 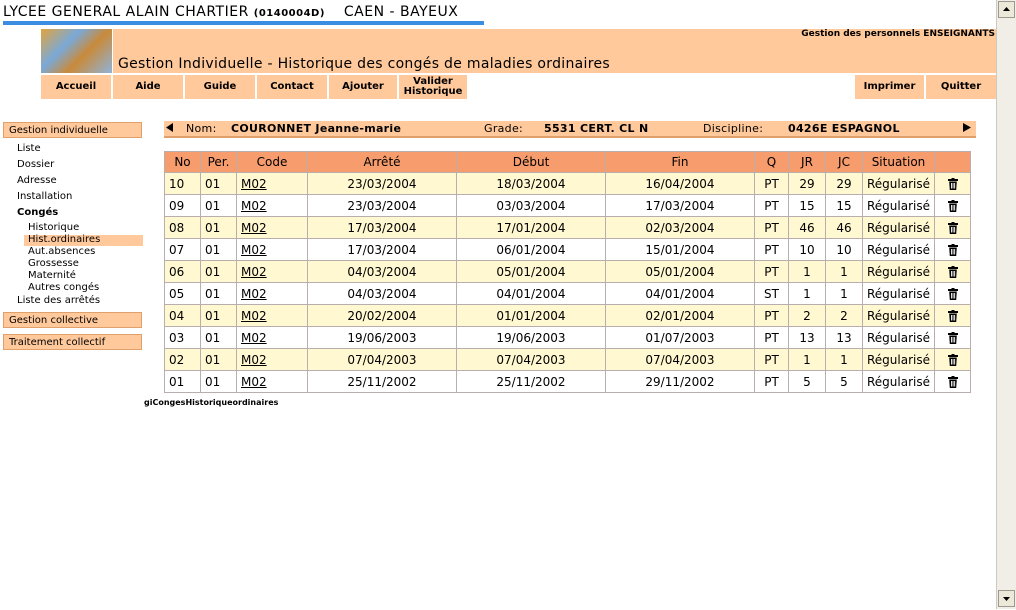 I want to click on nav-liste-arretes: Liste des arrêtés, so click(x=58, y=300).